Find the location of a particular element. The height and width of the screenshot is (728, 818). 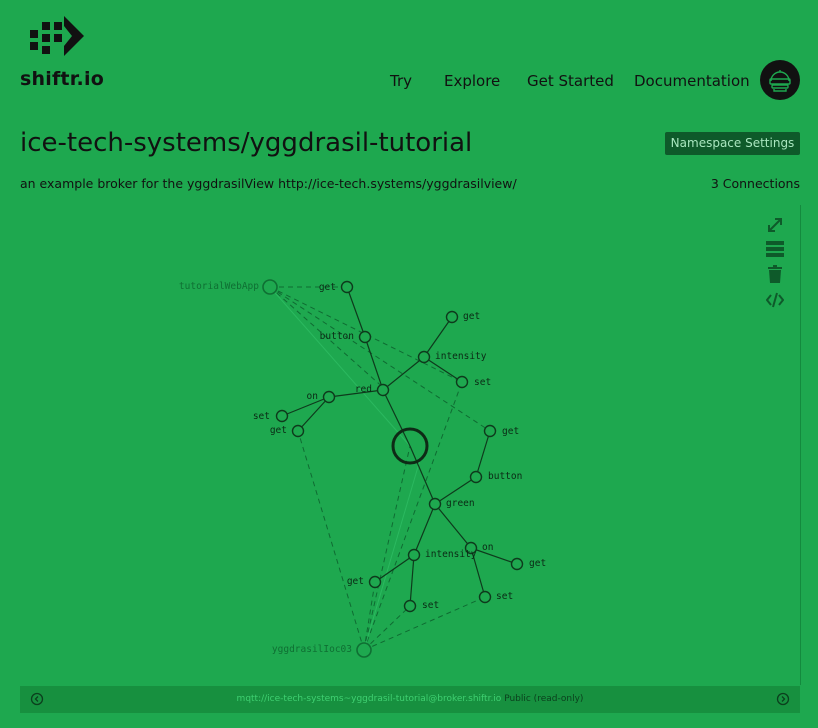

shiftr-logo-icon is located at coordinates (57, 36).